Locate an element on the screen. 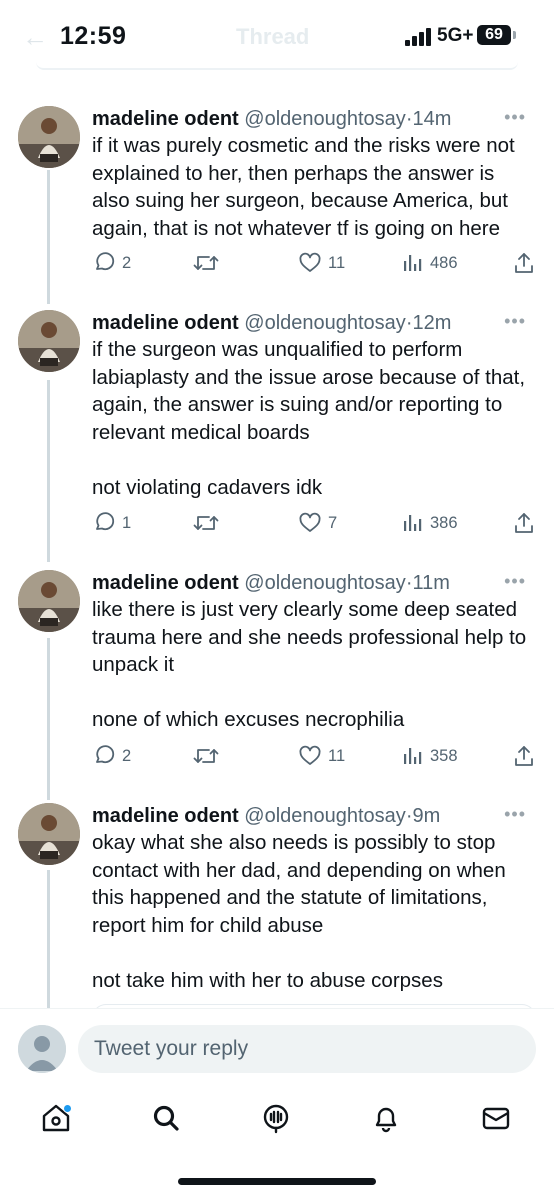  reply-button: 1 is located at coordinates (111, 523).